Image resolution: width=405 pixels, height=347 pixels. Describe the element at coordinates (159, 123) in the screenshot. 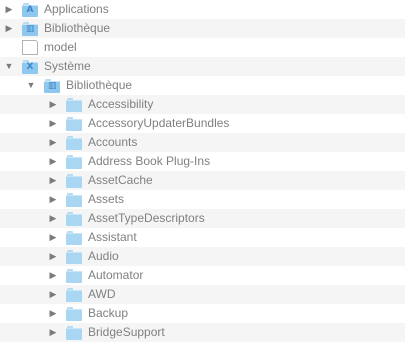

I see `tree-item-label: AccessoryUpdaterBundles` at that location.